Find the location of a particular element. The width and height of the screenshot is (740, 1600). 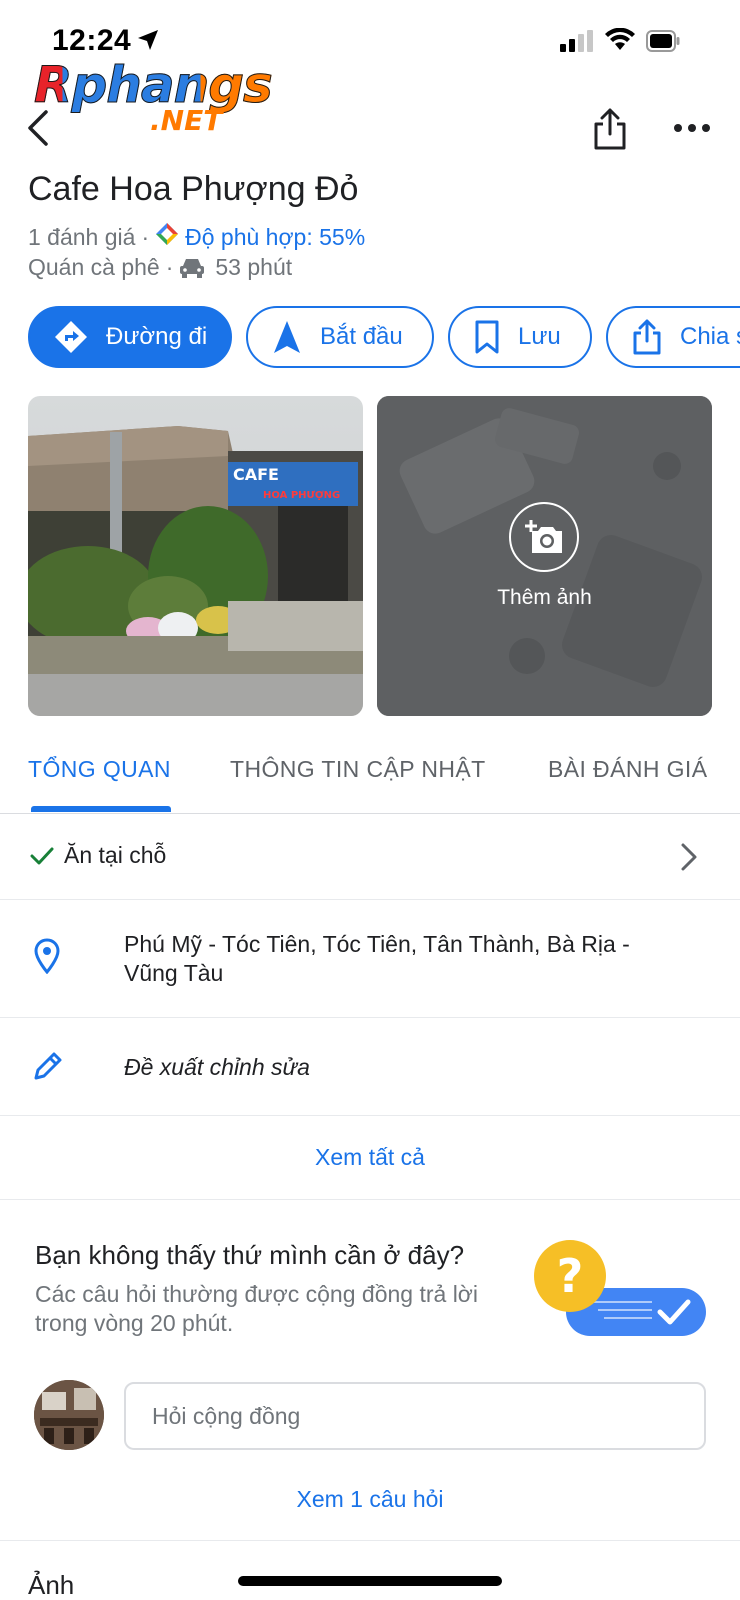

qa-illustration-icon: ? is located at coordinates (622, 1290).